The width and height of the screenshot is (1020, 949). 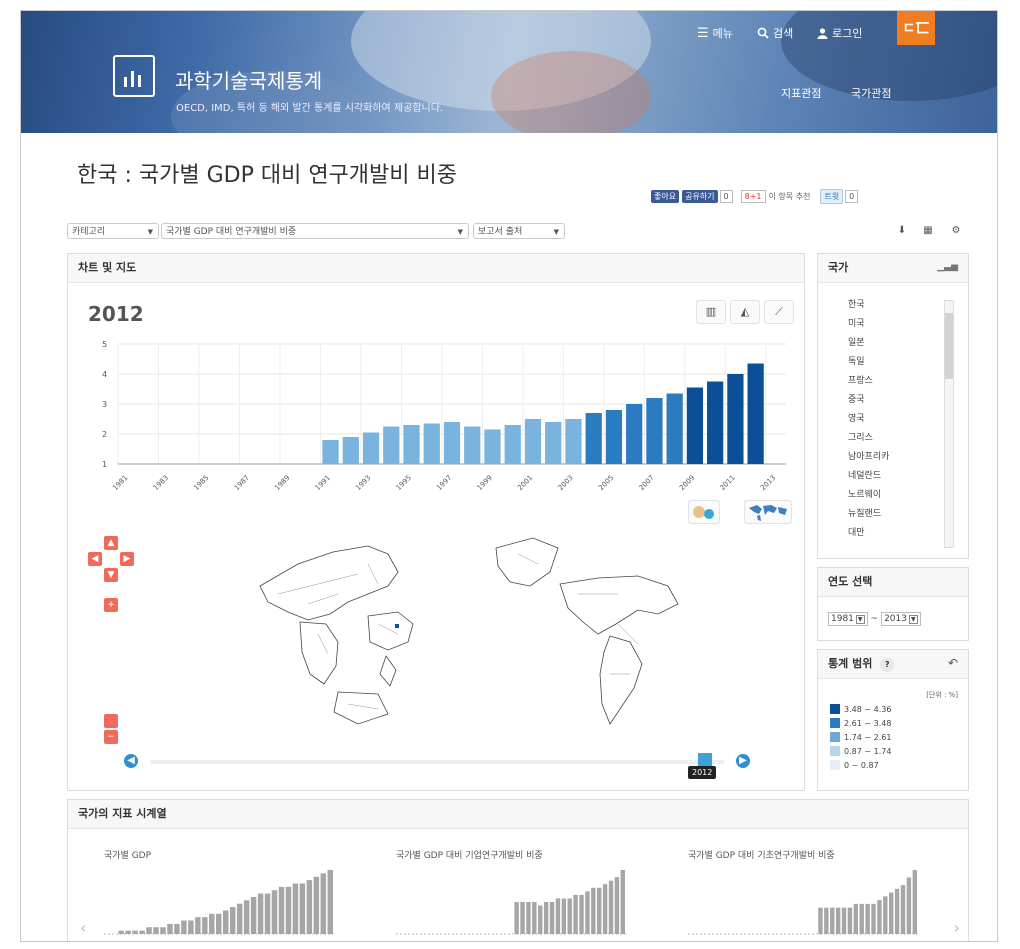 I want to click on area-chart-icon: ◭, so click(x=745, y=312).